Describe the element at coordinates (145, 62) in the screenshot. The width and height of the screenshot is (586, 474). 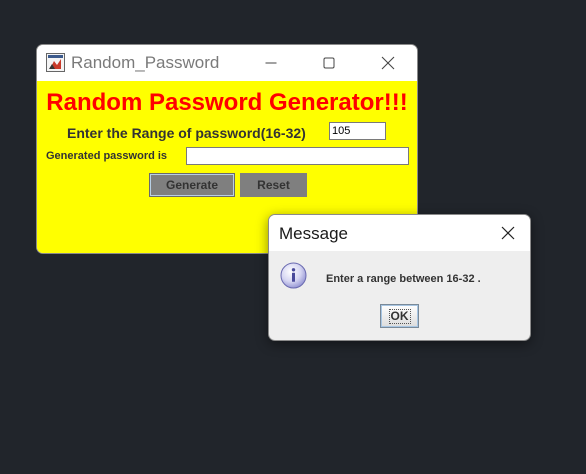
I see `window-title: Random_Password` at that location.